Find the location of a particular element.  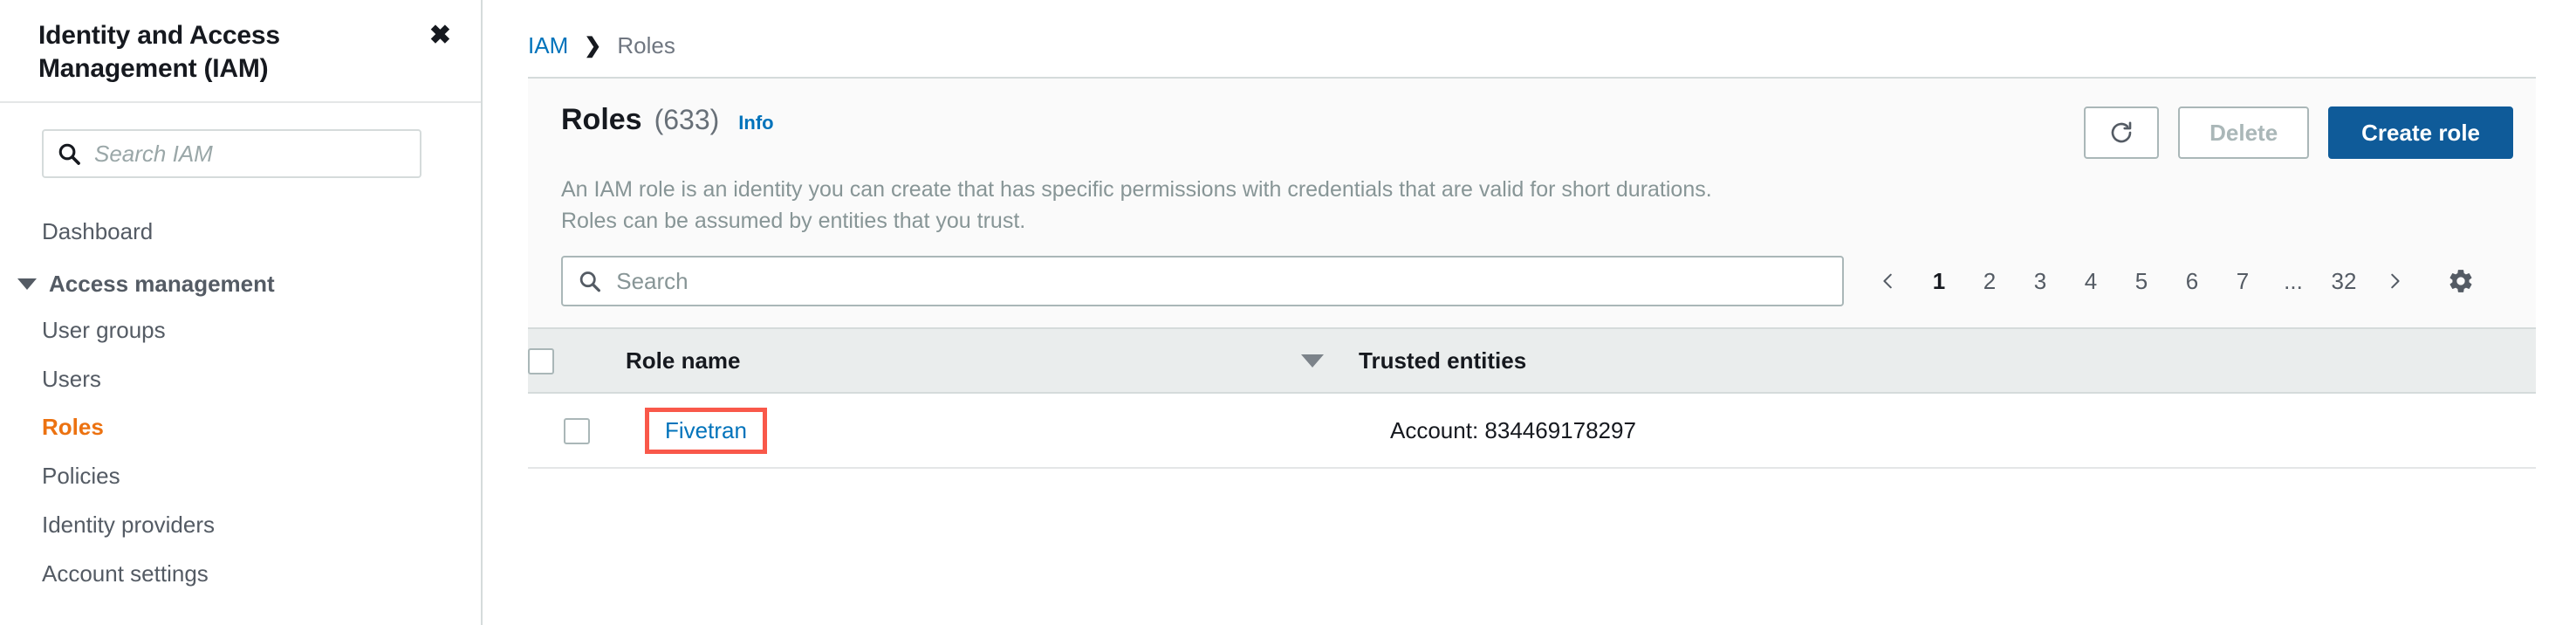

header-actions: Delete Create role is located at coordinates (2298, 131).